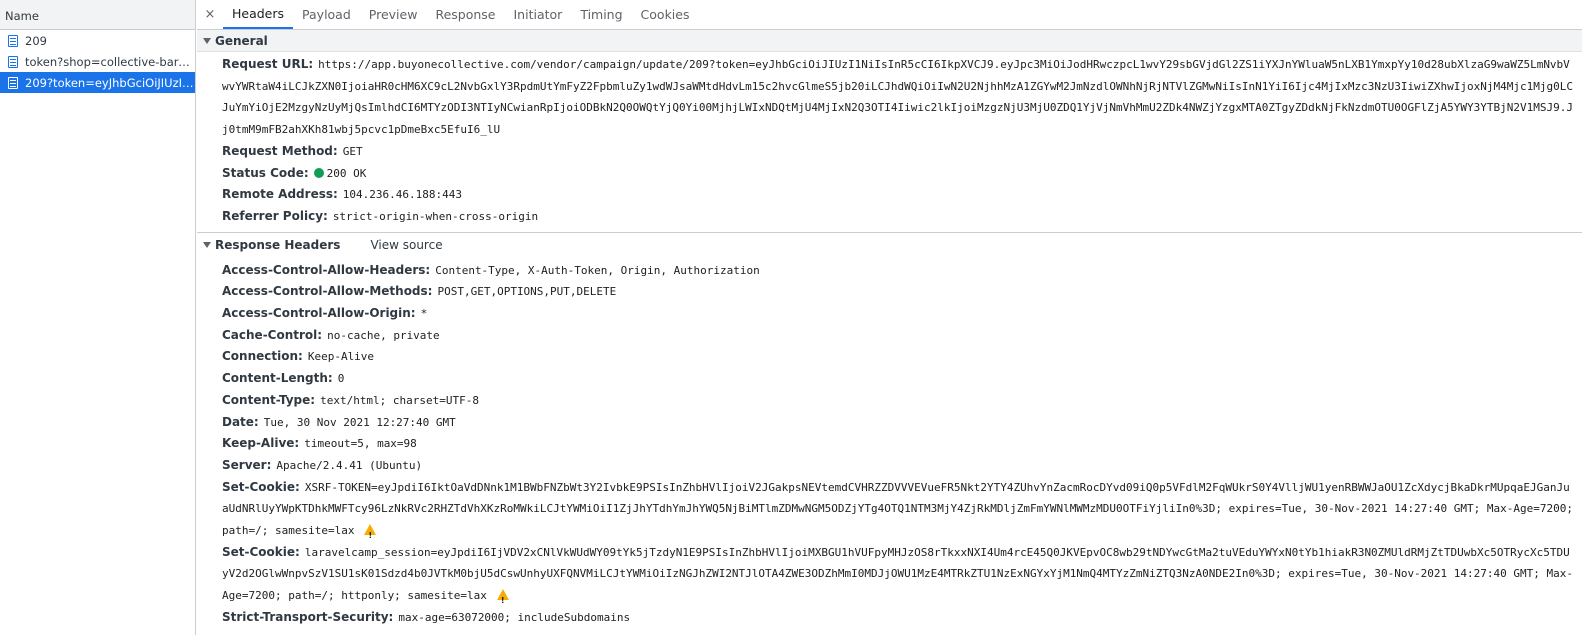  What do you see at coordinates (902, 466) in the screenshot?
I see `header-row: Server: Apache/2.4.41 (Ubuntu)` at bounding box center [902, 466].